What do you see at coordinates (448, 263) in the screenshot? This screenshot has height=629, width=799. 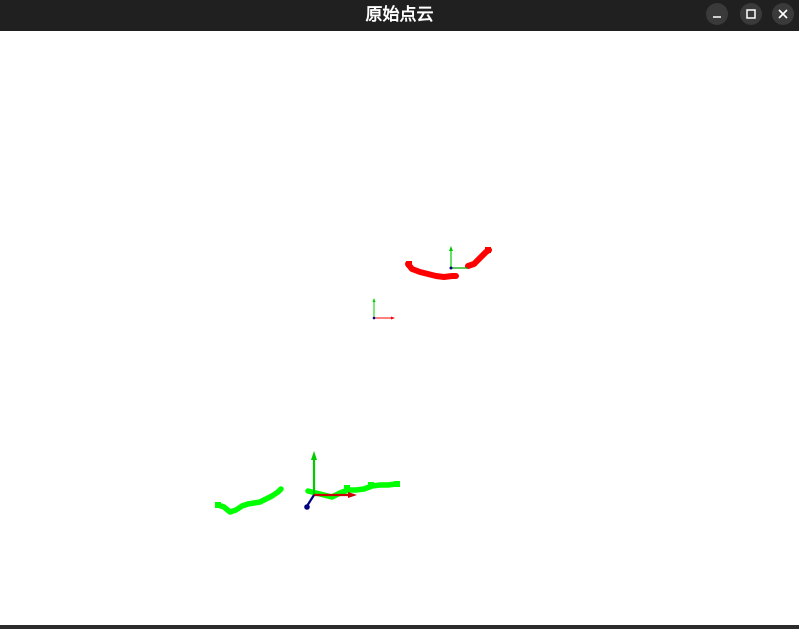 I see `red-point-cloud` at bounding box center [448, 263].